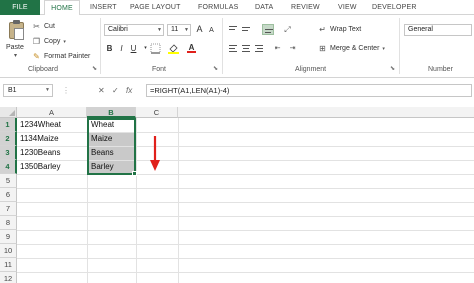  I want to click on decrease-indent-icon: ⇤, so click(277, 48).